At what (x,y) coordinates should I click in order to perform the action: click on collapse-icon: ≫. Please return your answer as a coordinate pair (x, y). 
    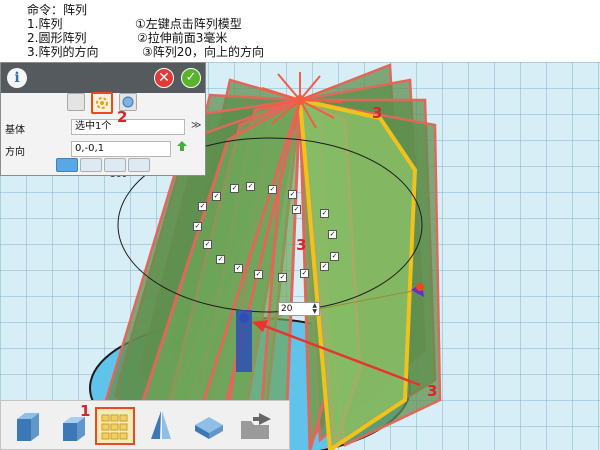
    Looking at the image, I should click on (196, 125).